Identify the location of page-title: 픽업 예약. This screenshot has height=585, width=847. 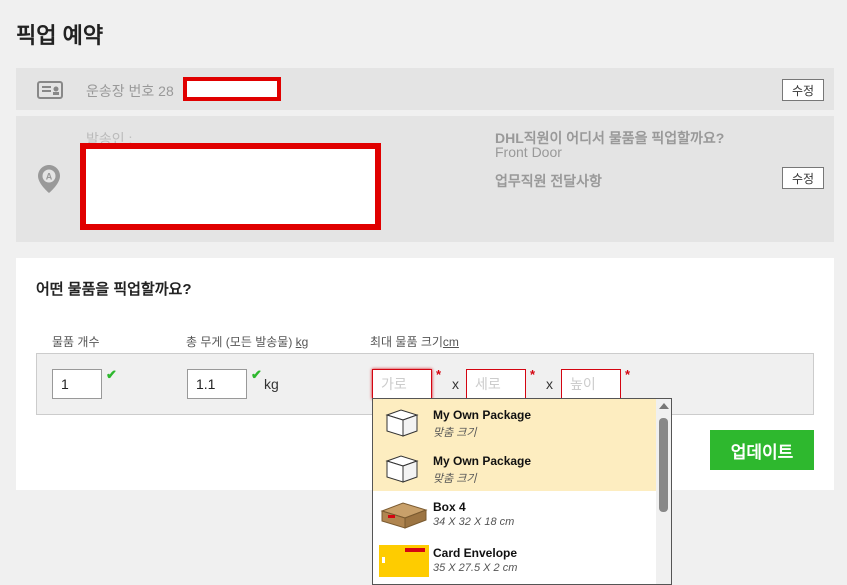
(60, 35).